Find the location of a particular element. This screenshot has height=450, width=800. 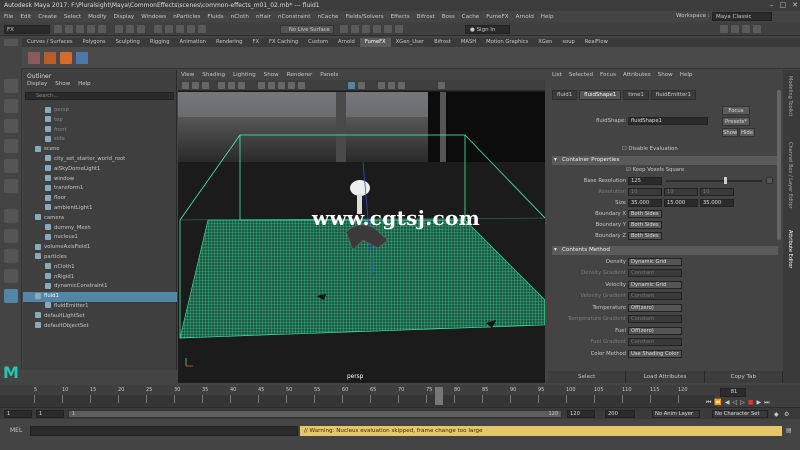

isolate-select-icon is located at coordinates (351, 85).